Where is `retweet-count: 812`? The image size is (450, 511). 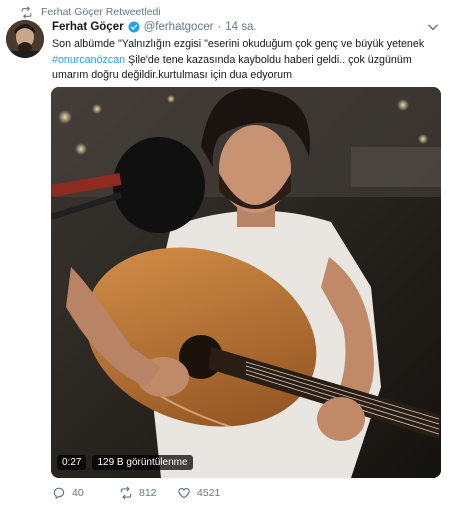
retweet-count: 812 is located at coordinates (148, 493).